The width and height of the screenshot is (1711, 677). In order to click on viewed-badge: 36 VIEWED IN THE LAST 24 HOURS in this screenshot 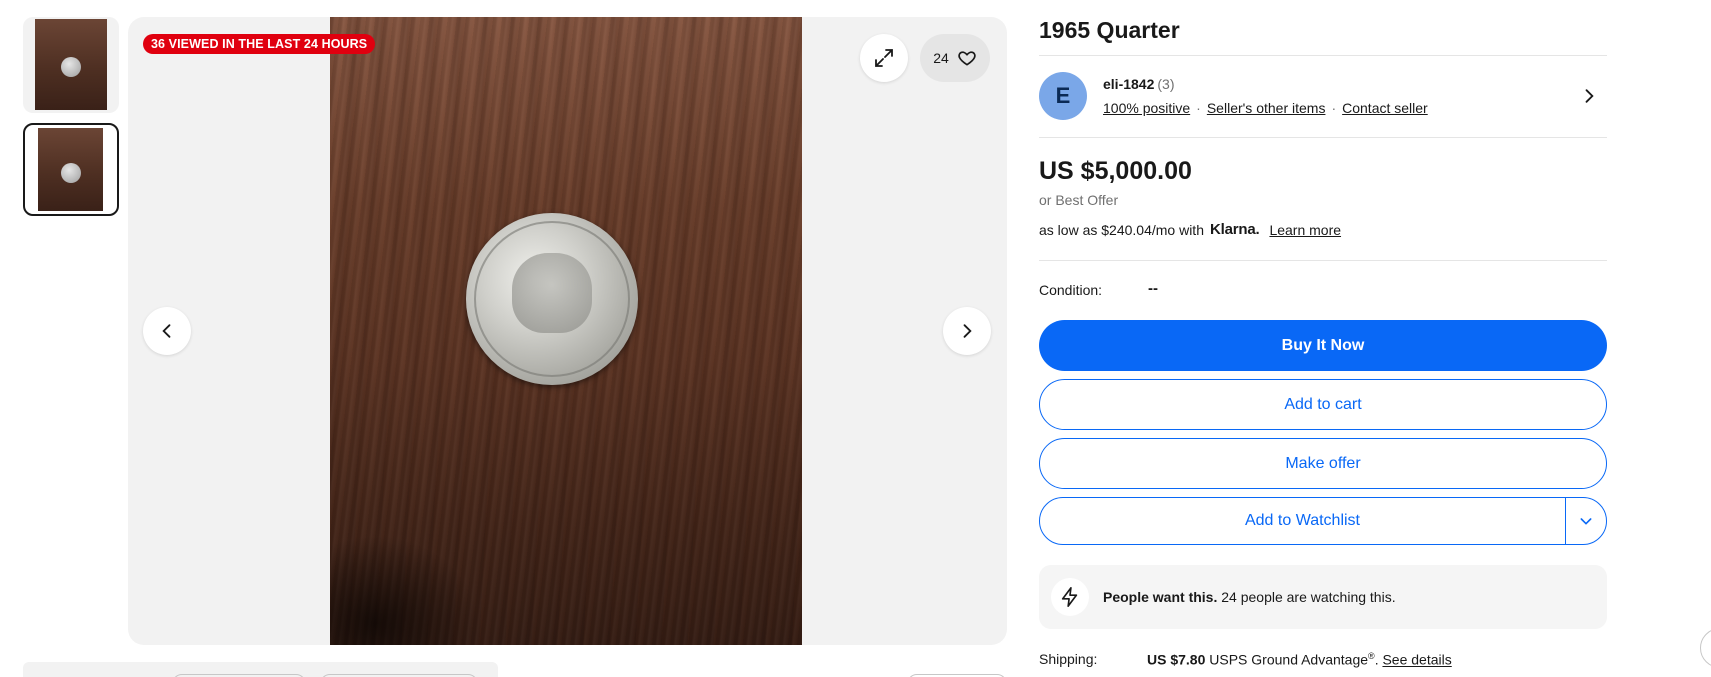, I will do `click(259, 44)`.